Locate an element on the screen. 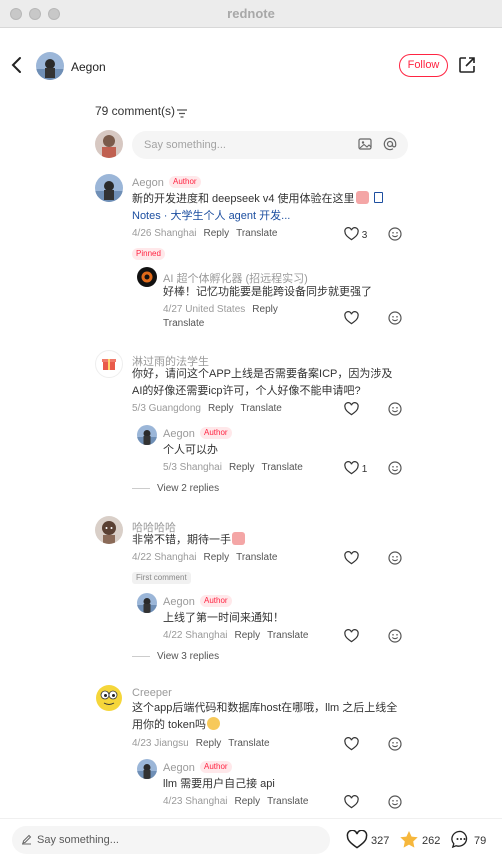 This screenshot has width=502, height=859. window-titlebar: rednote is located at coordinates (251, 14).